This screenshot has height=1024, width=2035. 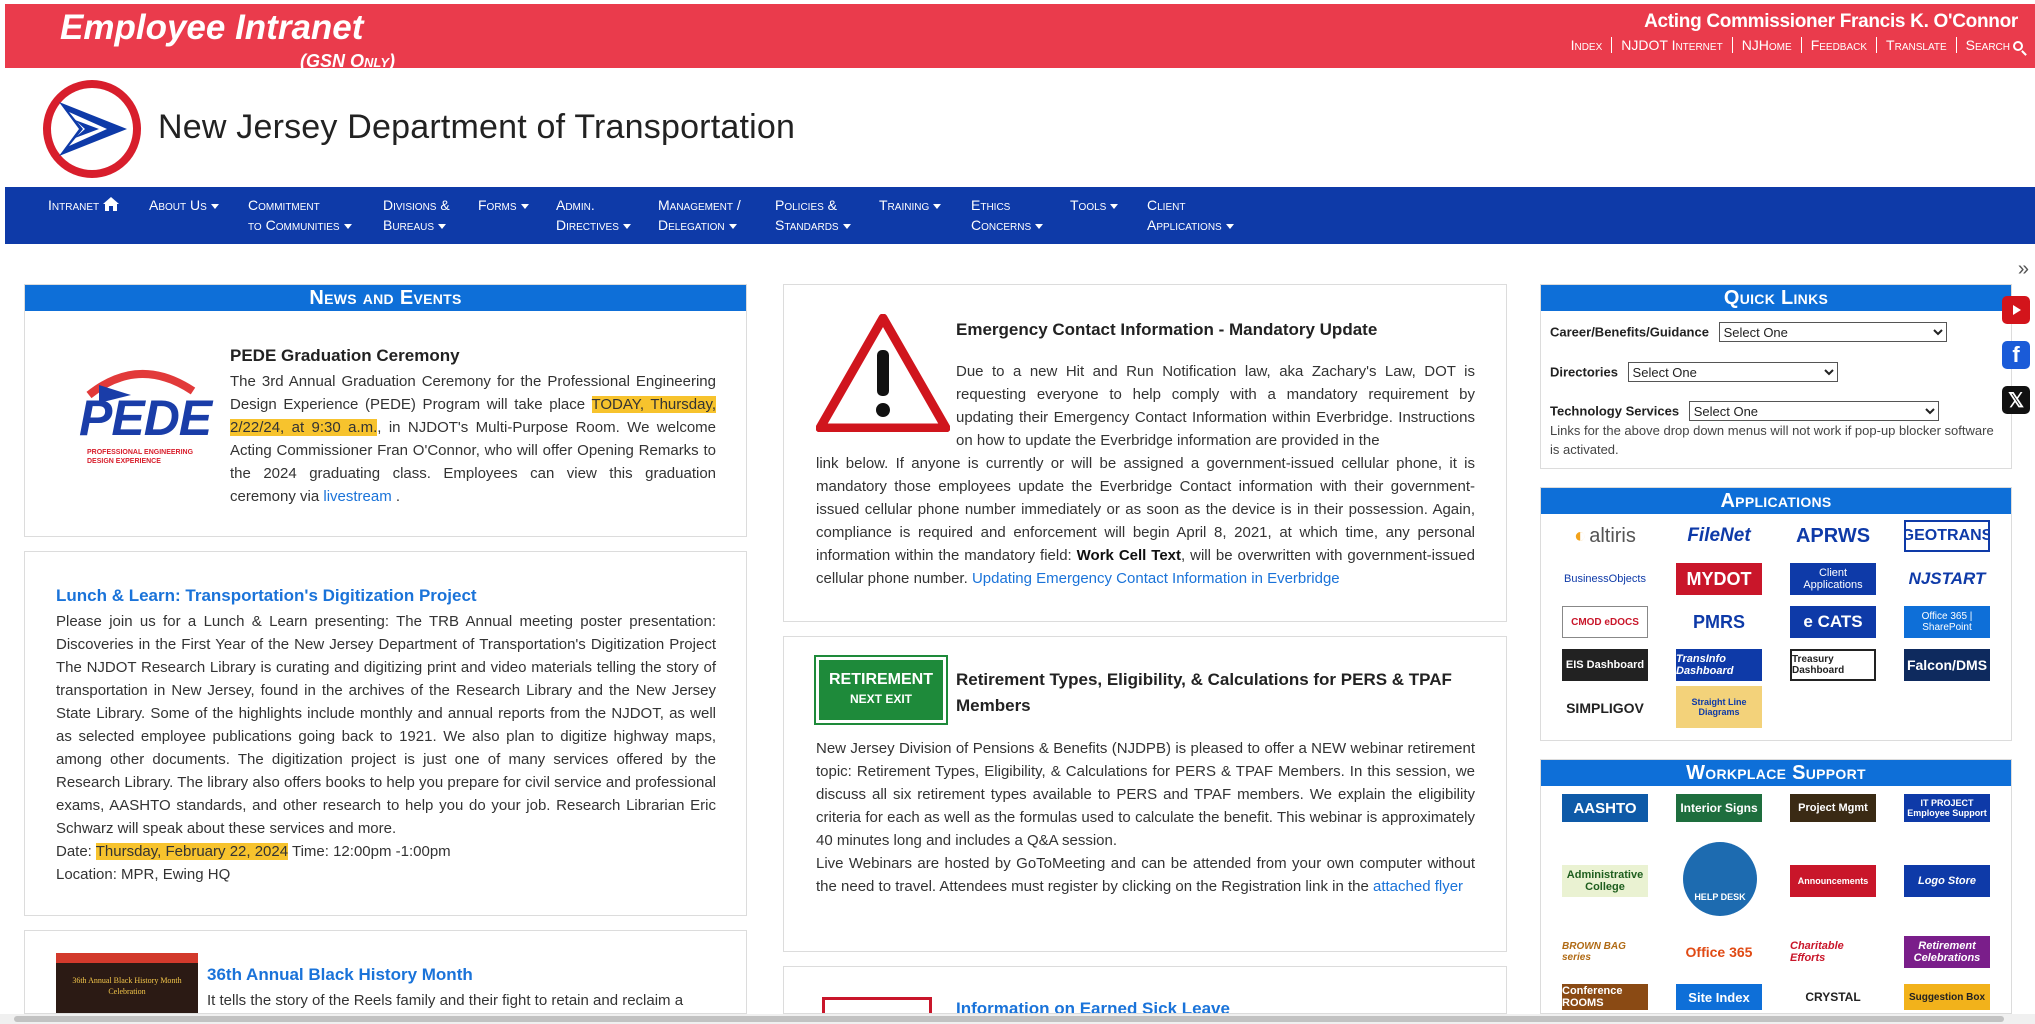 What do you see at coordinates (1947, 622) in the screenshot?
I see `app-office365-sharepoint: Office 365 | SharePoint` at bounding box center [1947, 622].